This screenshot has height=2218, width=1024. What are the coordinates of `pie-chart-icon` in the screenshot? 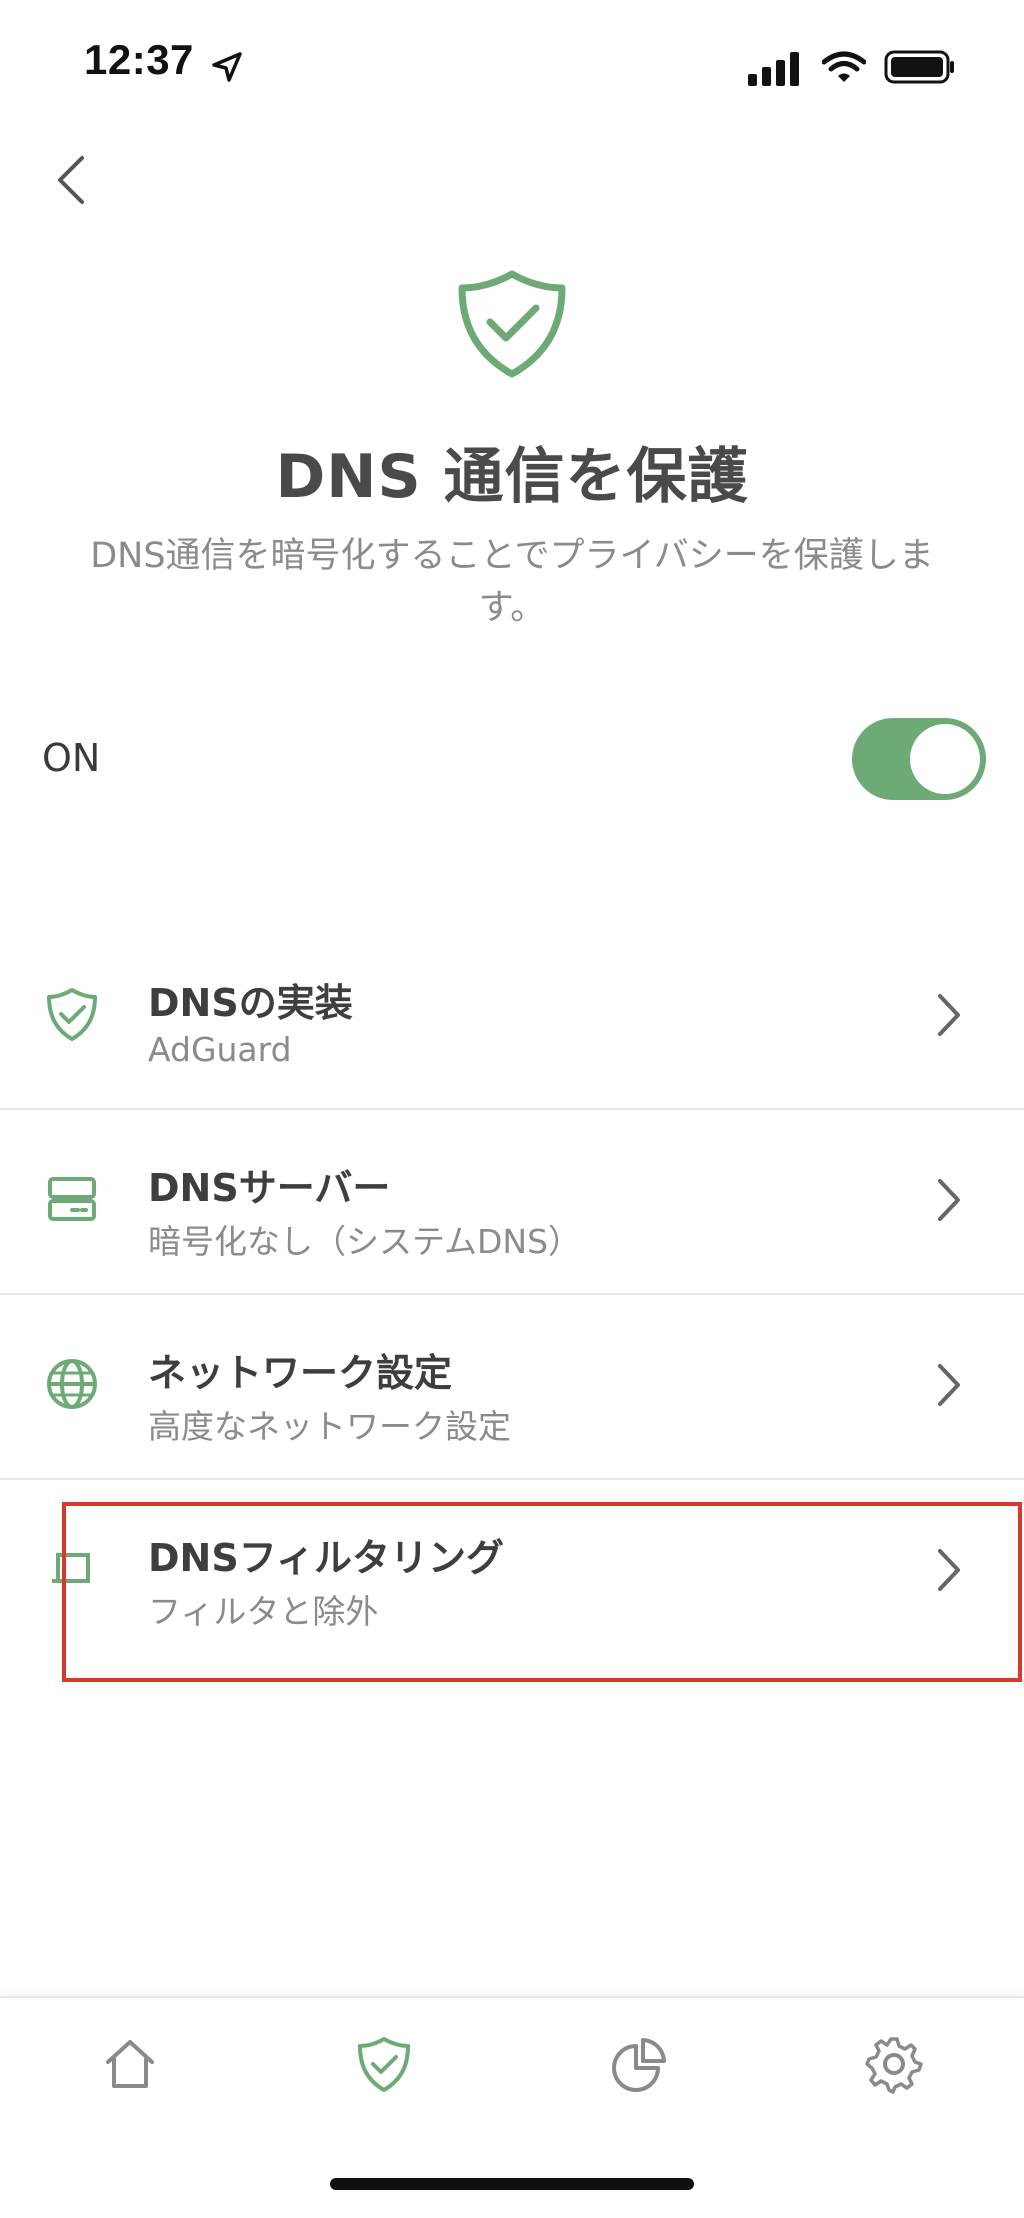 It's located at (640, 2064).